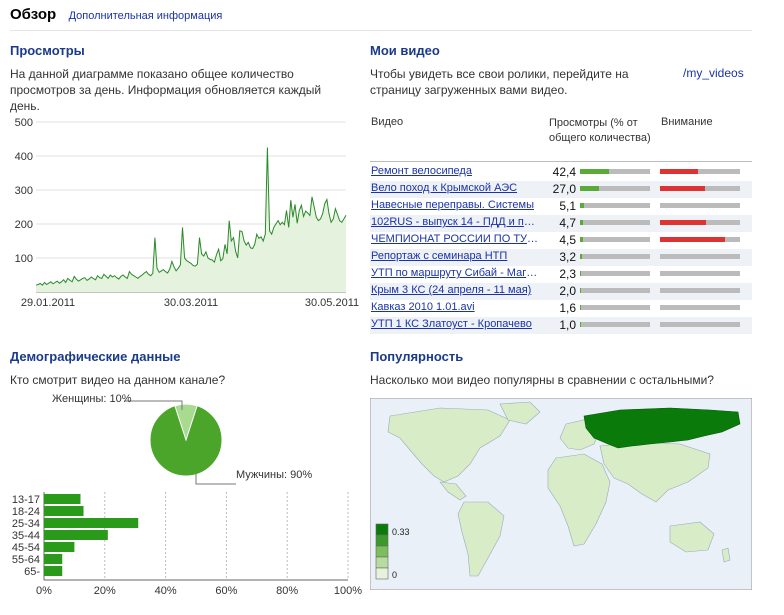 This screenshot has width=784, height=615. Describe the element at coordinates (166, 591) in the screenshot. I see `x-tick-label: 40%` at that location.